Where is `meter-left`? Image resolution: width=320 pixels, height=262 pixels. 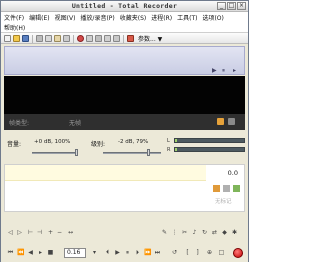
meter-left is located at coordinates (209, 140).